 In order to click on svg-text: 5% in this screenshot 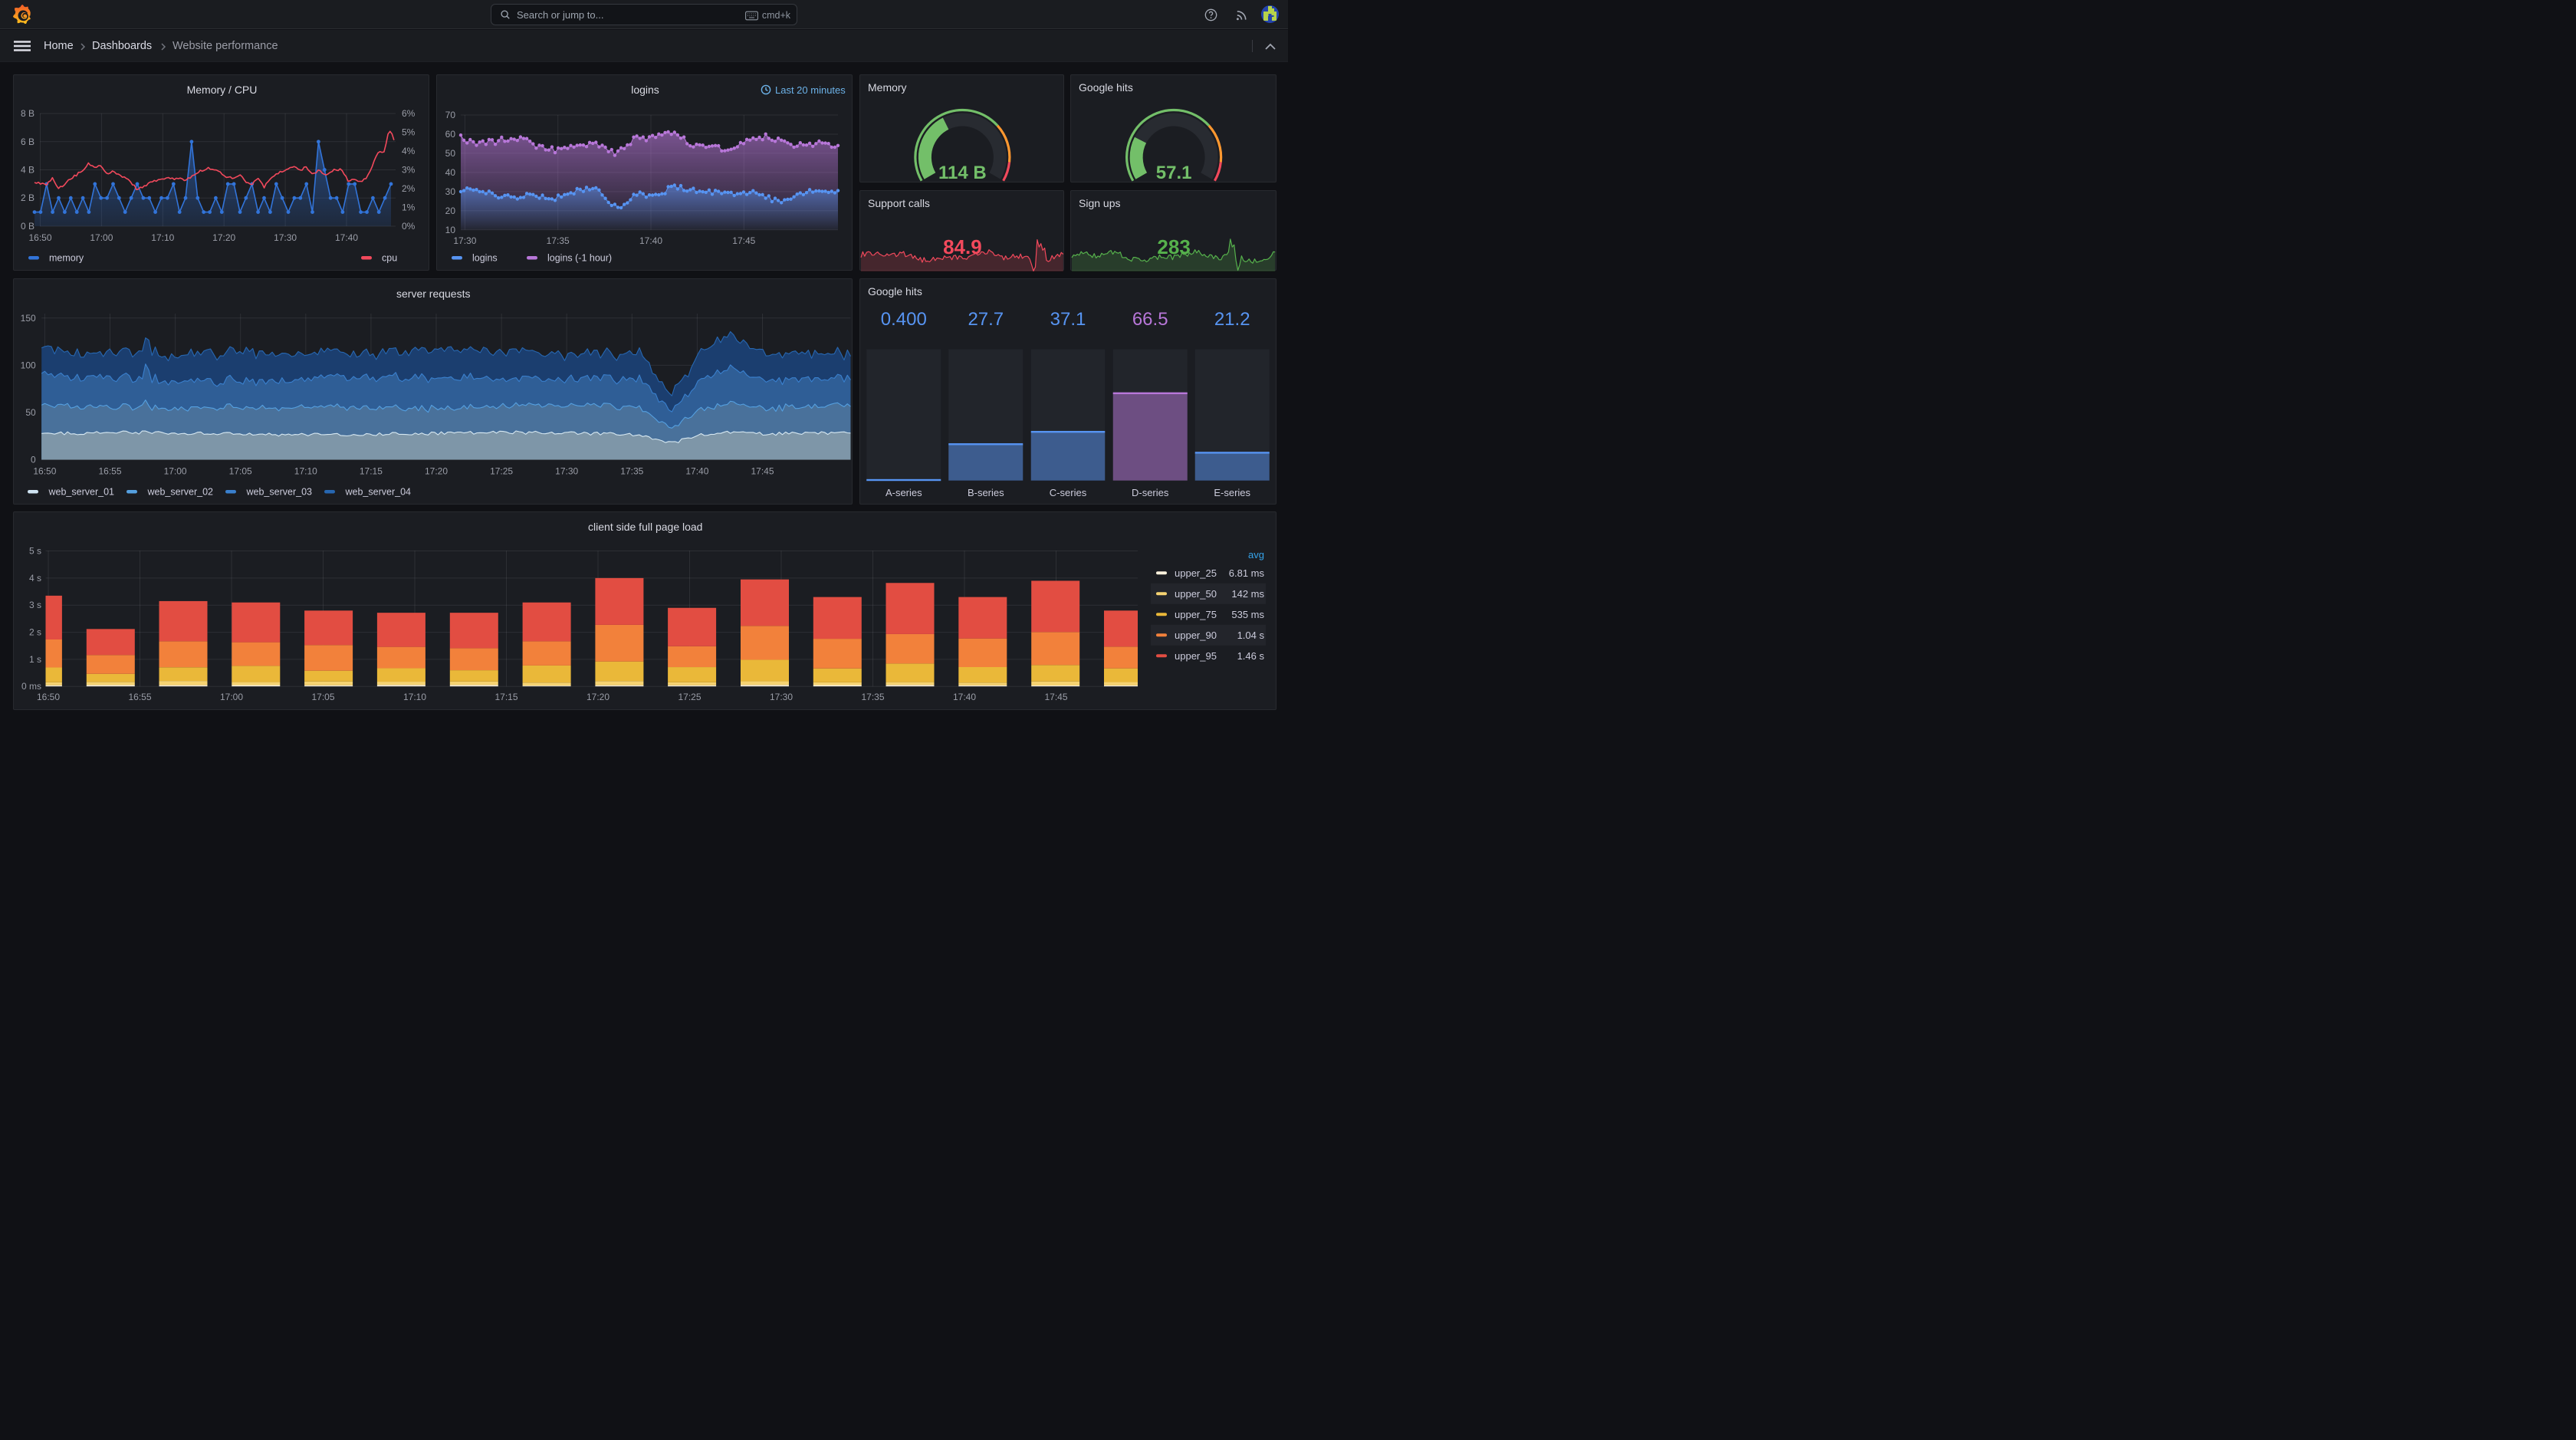, I will do `click(409, 132)`.